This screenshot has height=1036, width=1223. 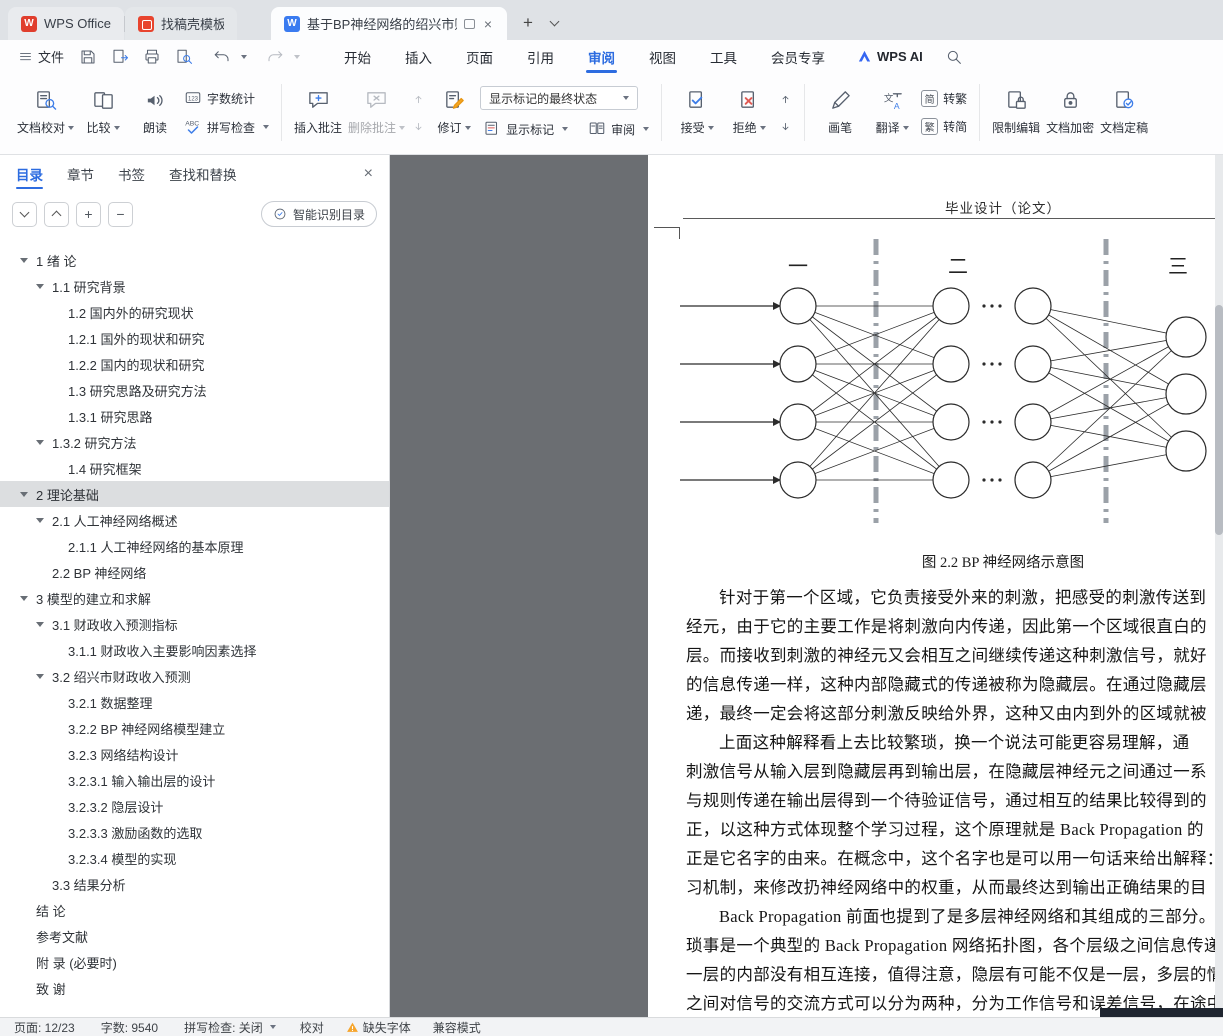 I want to click on toc-item: 1.3.2 研究方法, so click(x=194, y=442).